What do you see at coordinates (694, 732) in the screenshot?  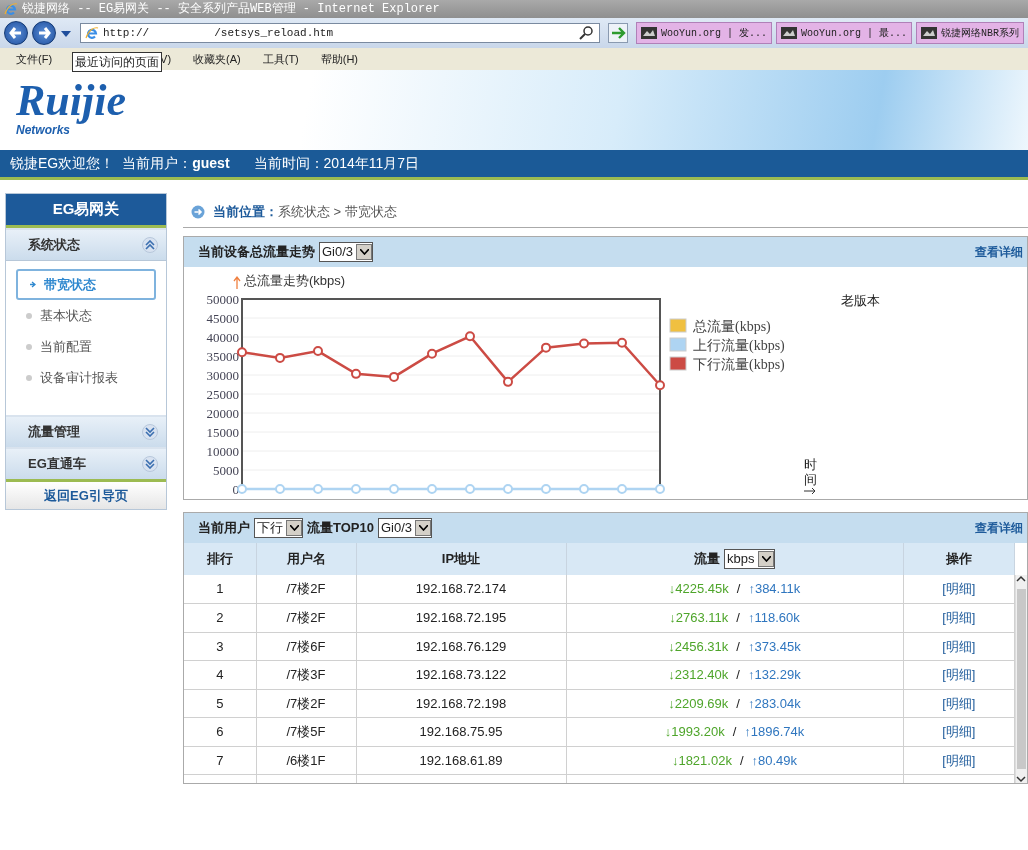 I see `download-rate: ↓1993.20k` at bounding box center [694, 732].